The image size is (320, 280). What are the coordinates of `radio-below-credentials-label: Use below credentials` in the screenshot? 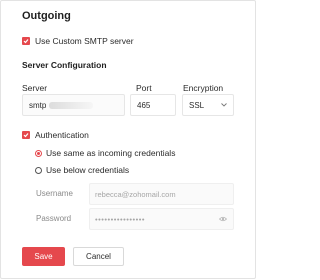 It's located at (88, 170).